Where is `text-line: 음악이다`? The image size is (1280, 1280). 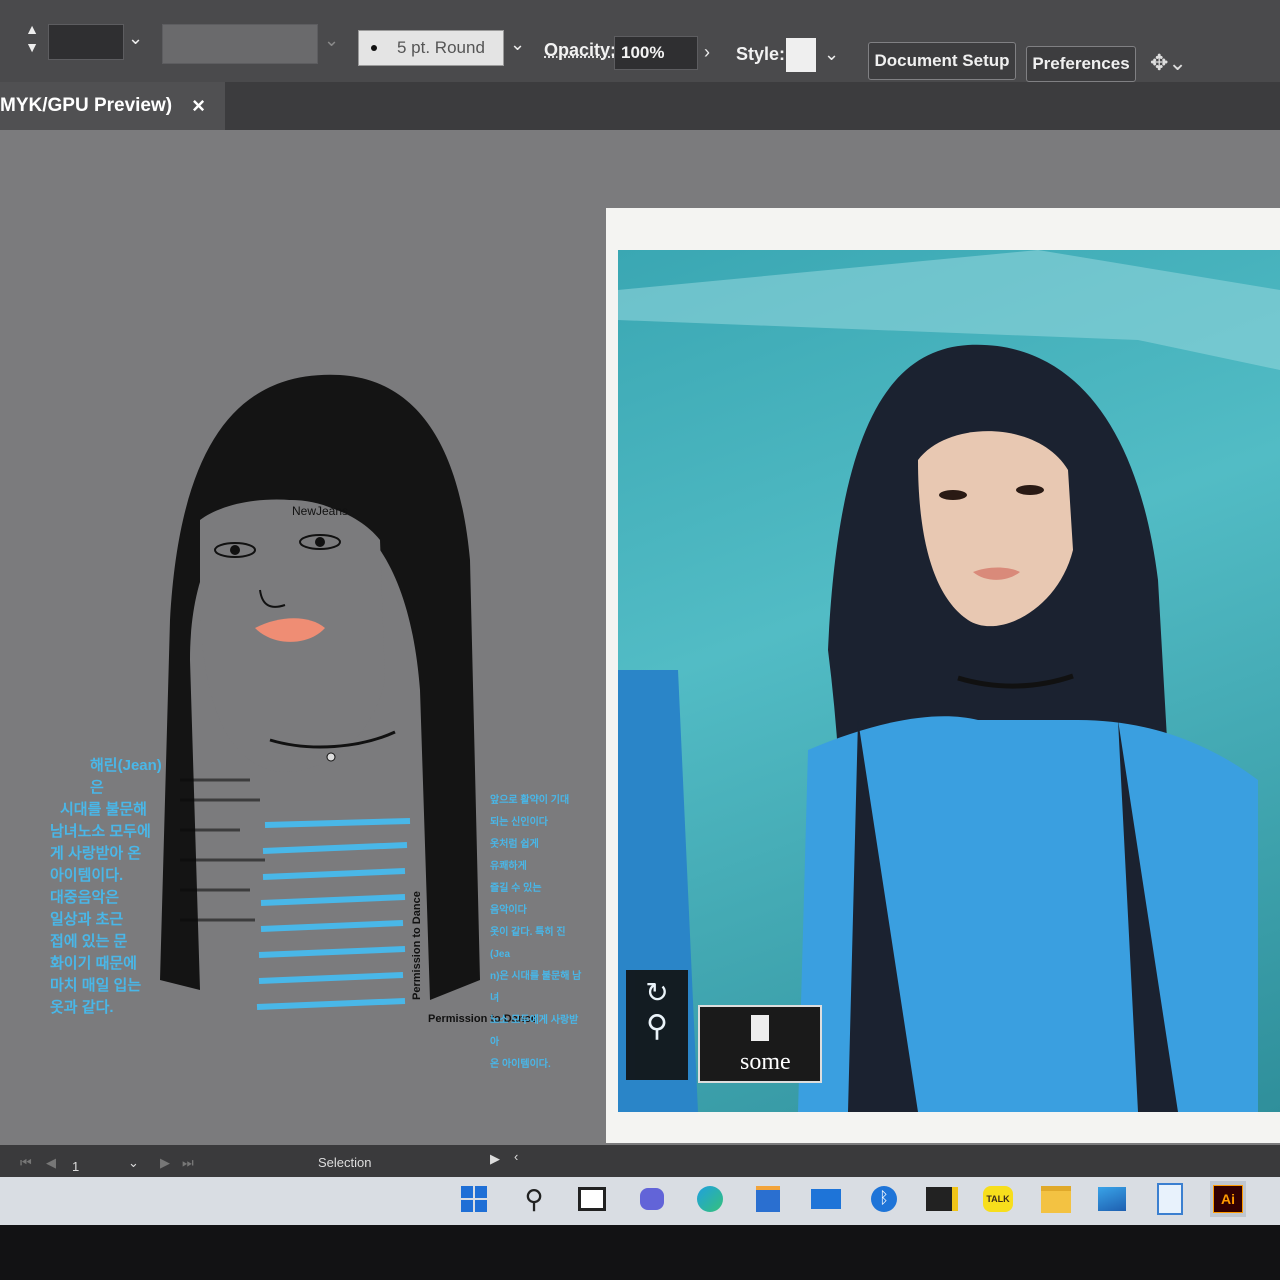
text-line: 음악이다 is located at coordinates (508, 910).